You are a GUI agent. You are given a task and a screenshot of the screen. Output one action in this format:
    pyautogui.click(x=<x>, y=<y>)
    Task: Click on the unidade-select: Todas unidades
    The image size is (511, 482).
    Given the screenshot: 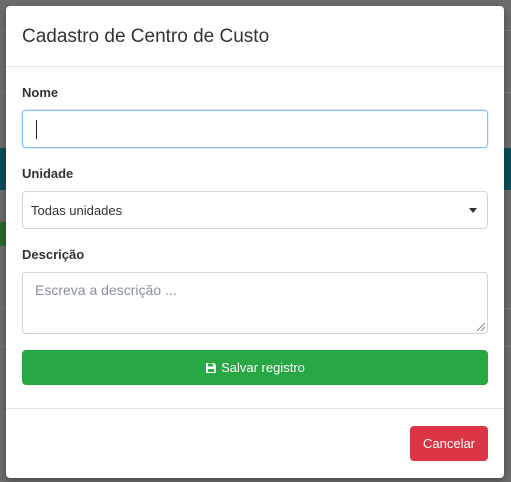 What is the action you would take?
    pyautogui.click(x=255, y=210)
    